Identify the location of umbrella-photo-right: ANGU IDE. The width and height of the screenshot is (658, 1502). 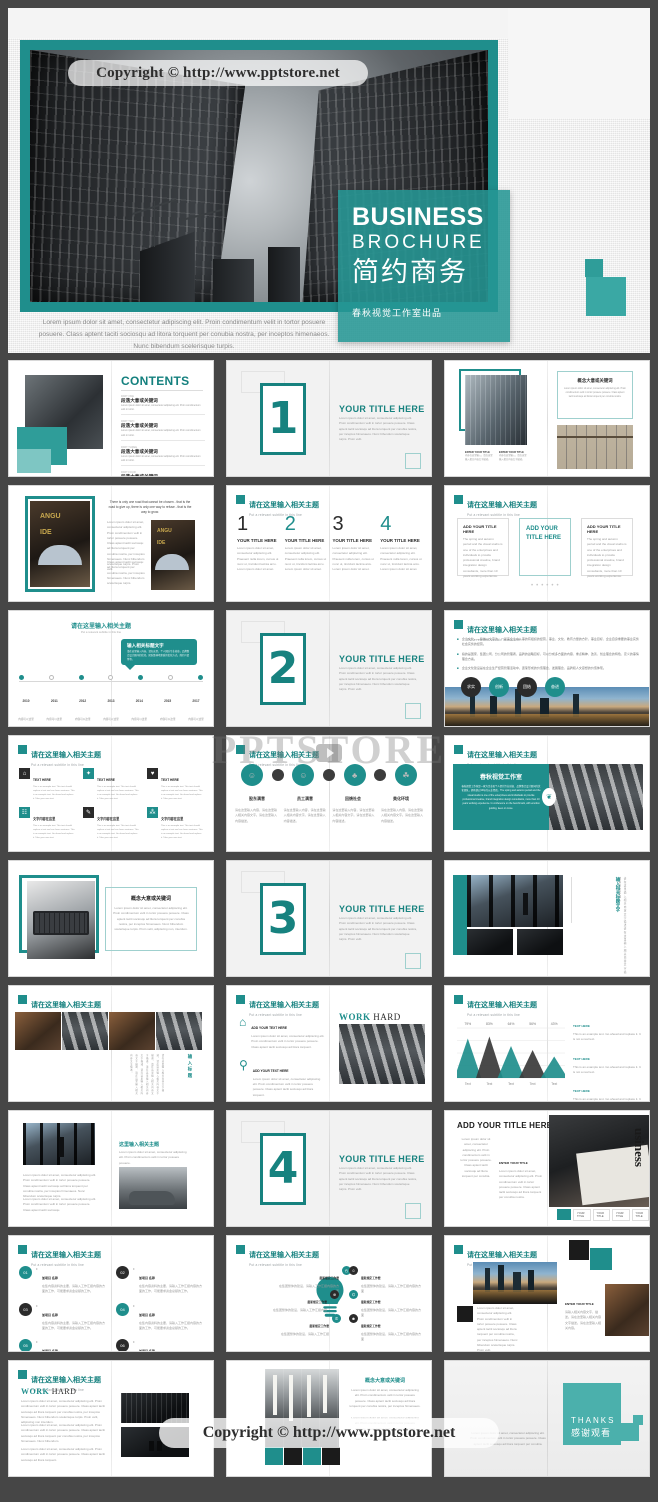
(173, 555).